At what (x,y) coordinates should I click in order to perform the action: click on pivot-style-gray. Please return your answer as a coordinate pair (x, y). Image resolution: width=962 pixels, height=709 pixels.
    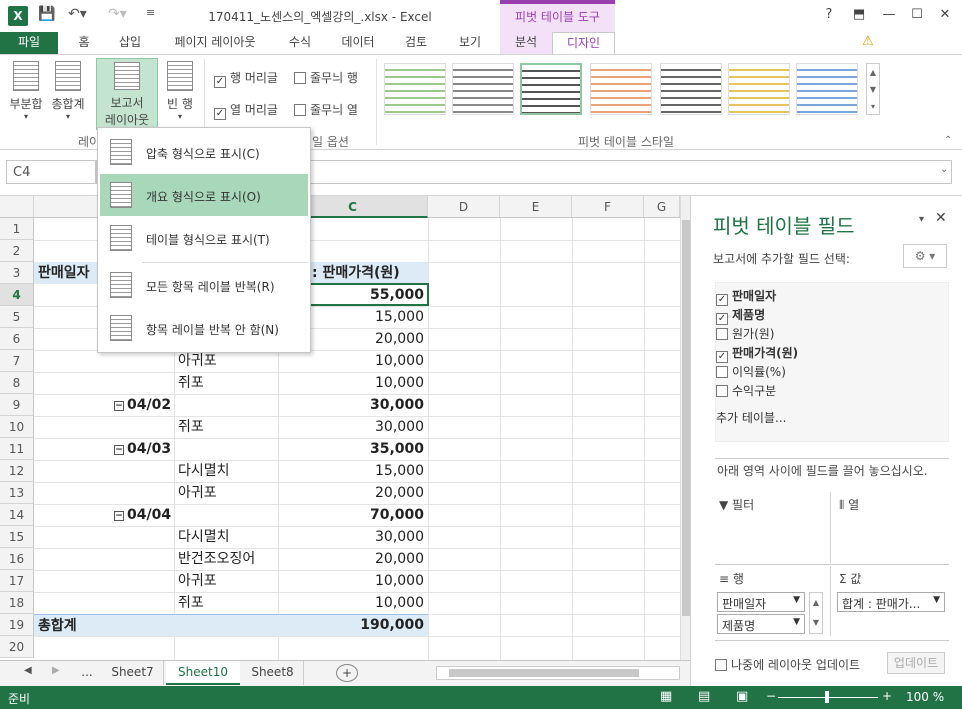
    Looking at the image, I should click on (483, 89).